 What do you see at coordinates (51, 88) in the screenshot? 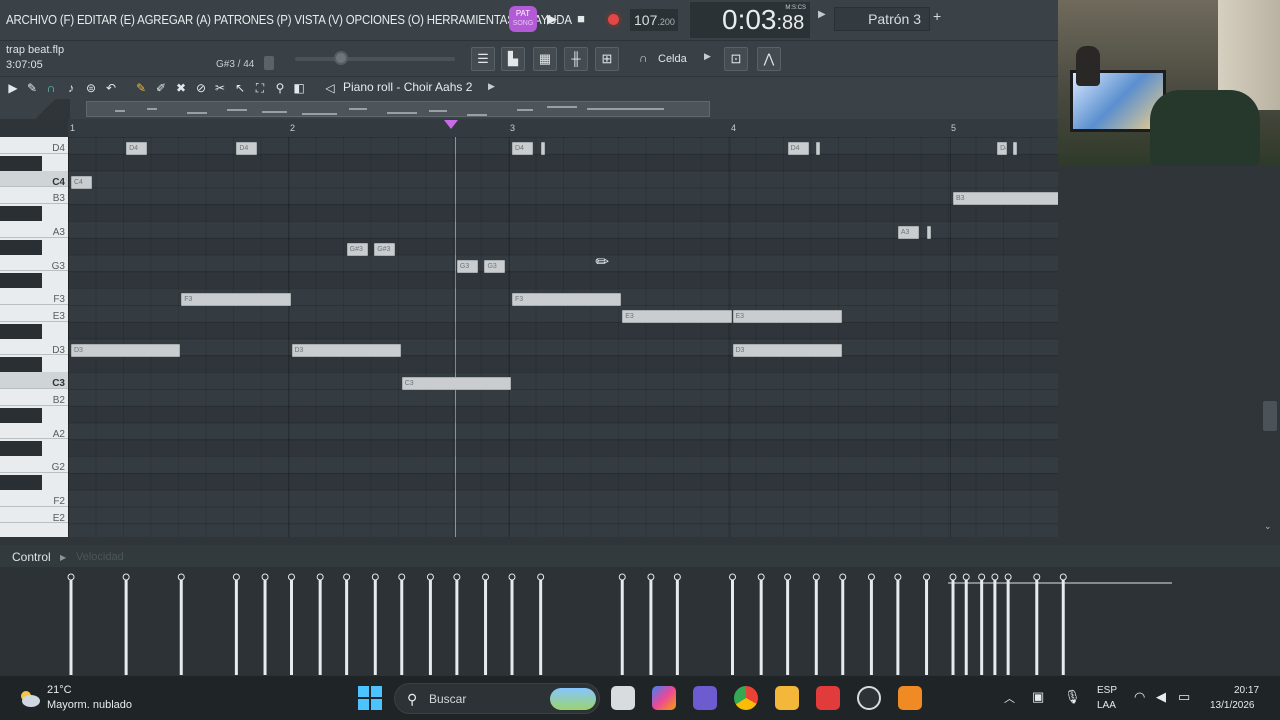
I see `magnet-snap-icon: ∩` at bounding box center [51, 88].